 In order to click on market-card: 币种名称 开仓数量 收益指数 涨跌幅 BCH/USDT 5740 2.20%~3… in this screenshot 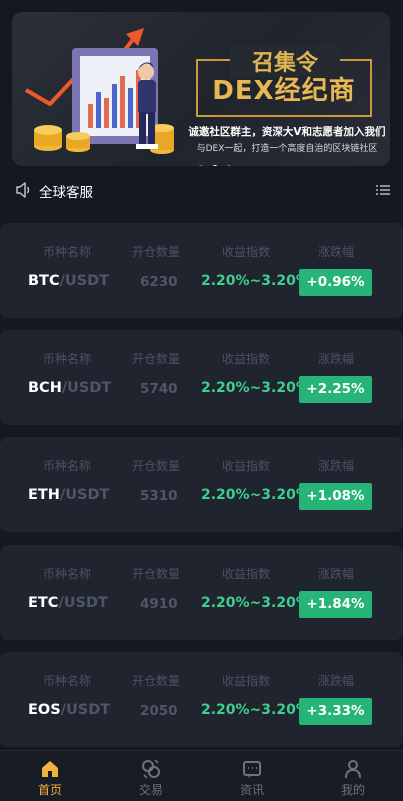, I will do `click(201, 377)`.